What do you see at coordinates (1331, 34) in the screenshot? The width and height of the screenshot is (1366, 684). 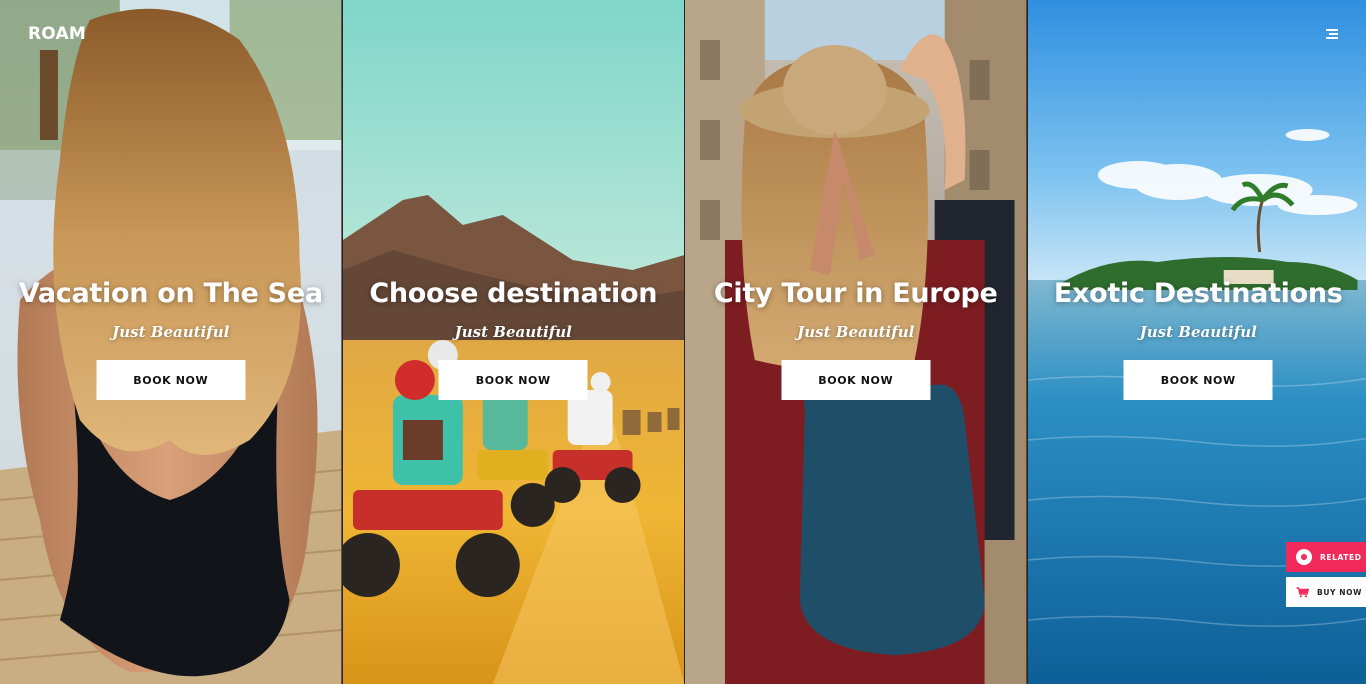 I see `hamburger-menu-icon` at bounding box center [1331, 34].